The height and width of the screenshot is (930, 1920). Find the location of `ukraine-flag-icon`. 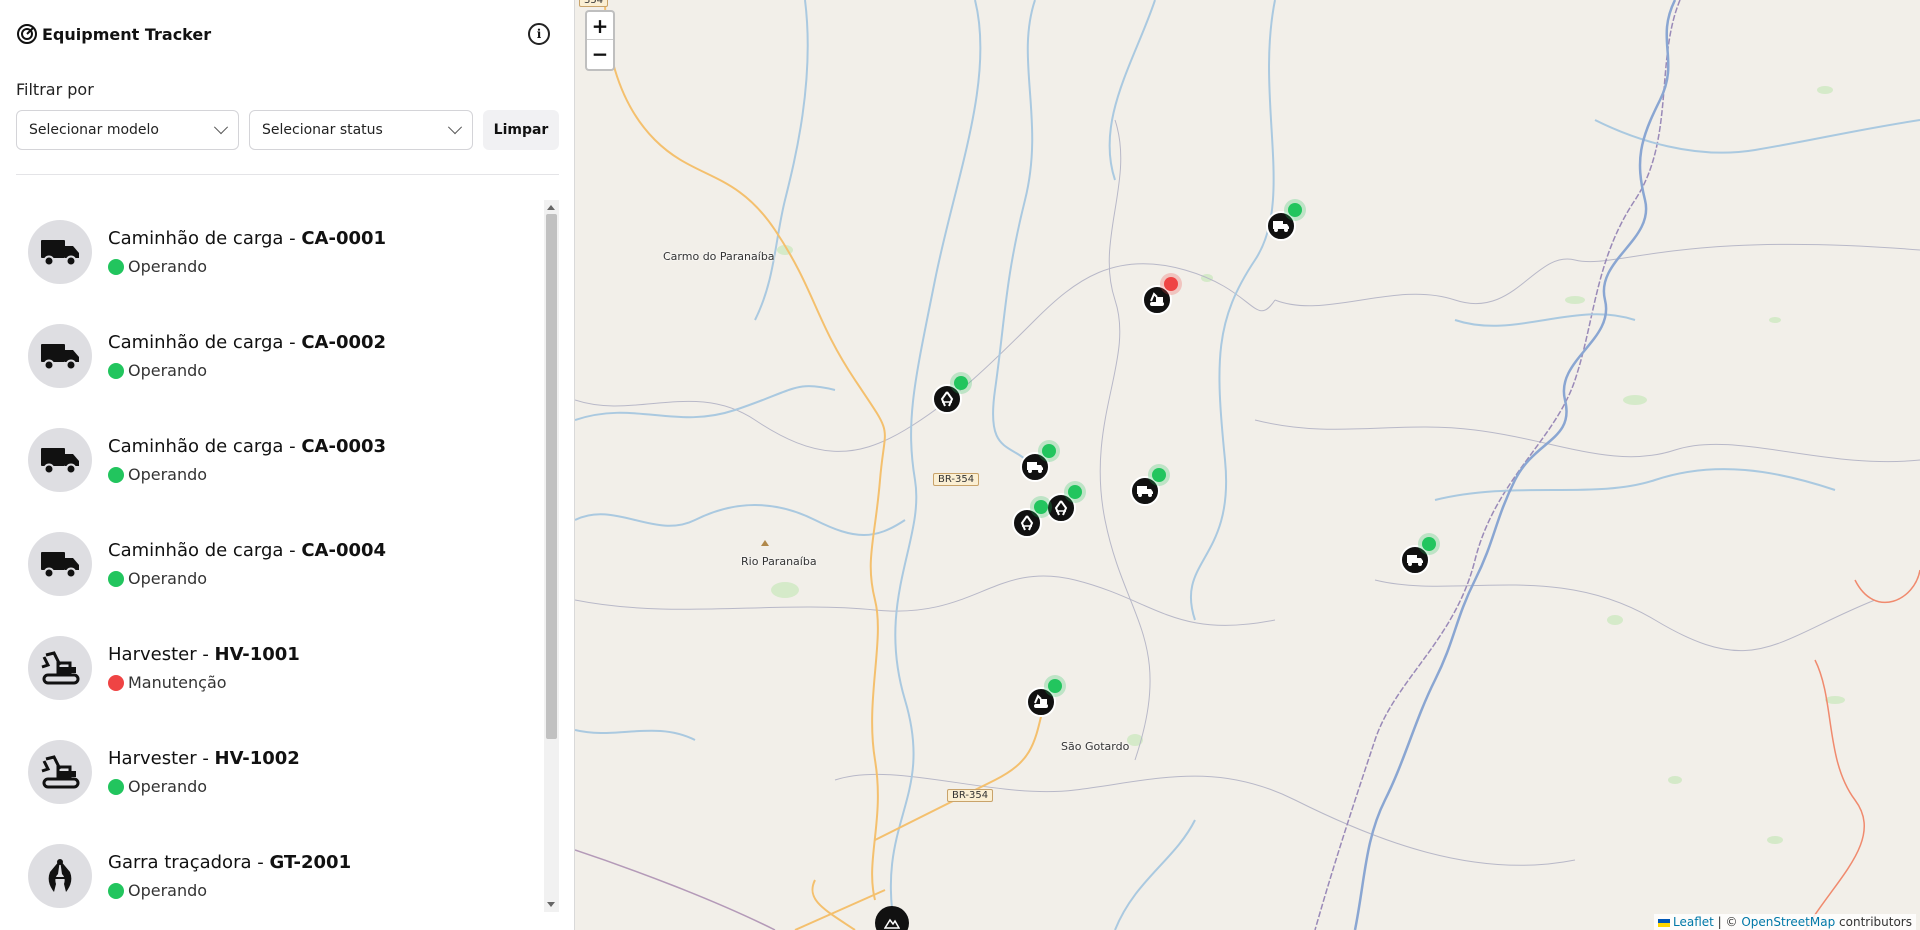

ukraine-flag-icon is located at coordinates (1664, 922).